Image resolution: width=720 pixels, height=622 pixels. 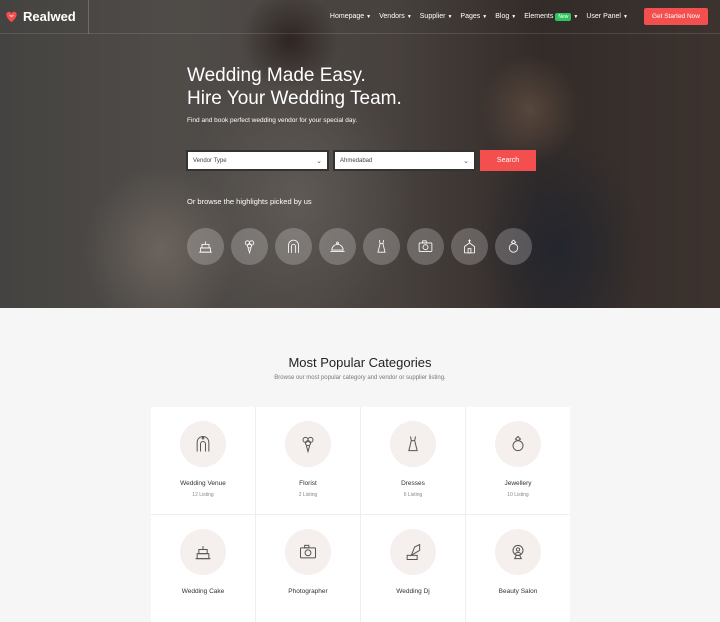 I want to click on category-name: Jewellery, so click(x=518, y=483).